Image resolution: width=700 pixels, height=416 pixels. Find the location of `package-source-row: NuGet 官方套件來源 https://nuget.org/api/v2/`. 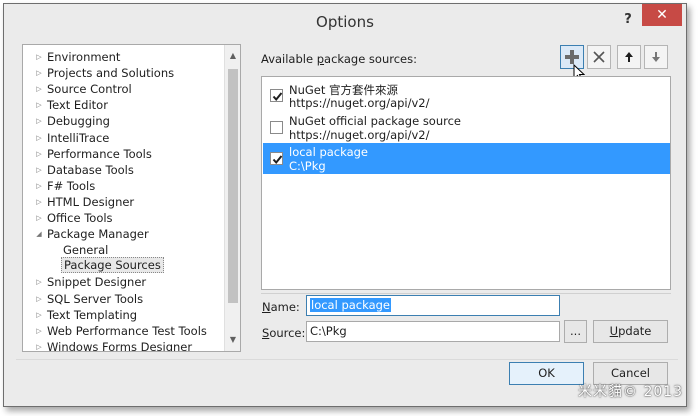

package-source-row: NuGet 官方套件來源 https://nuget.org/api/v2/ is located at coordinates (466, 95).